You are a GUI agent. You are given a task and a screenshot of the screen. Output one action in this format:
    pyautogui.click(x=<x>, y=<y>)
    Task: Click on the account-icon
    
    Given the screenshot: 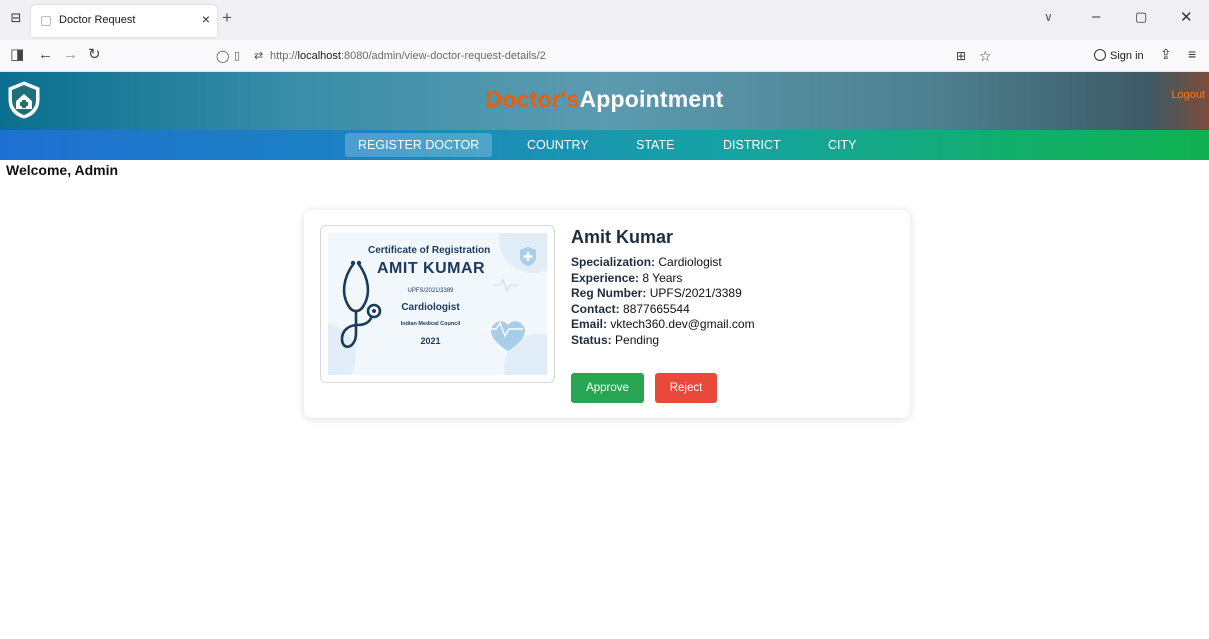 What is the action you would take?
    pyautogui.click(x=1100, y=55)
    